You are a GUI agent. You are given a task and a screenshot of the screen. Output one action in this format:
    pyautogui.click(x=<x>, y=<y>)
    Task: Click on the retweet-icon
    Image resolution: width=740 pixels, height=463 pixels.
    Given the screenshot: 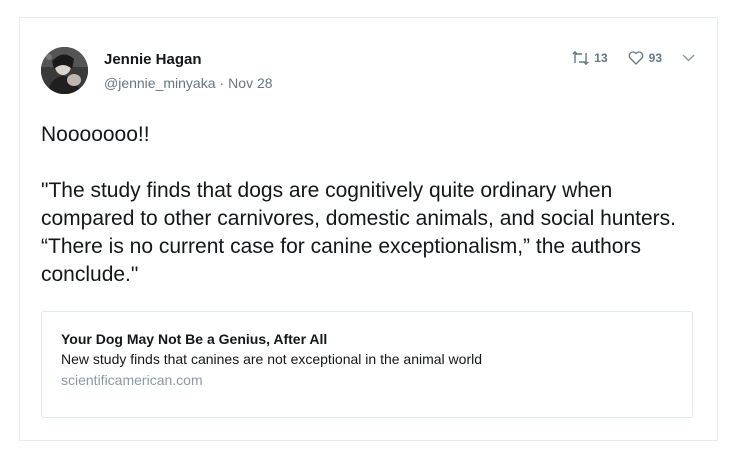 What is the action you would take?
    pyautogui.click(x=580, y=58)
    